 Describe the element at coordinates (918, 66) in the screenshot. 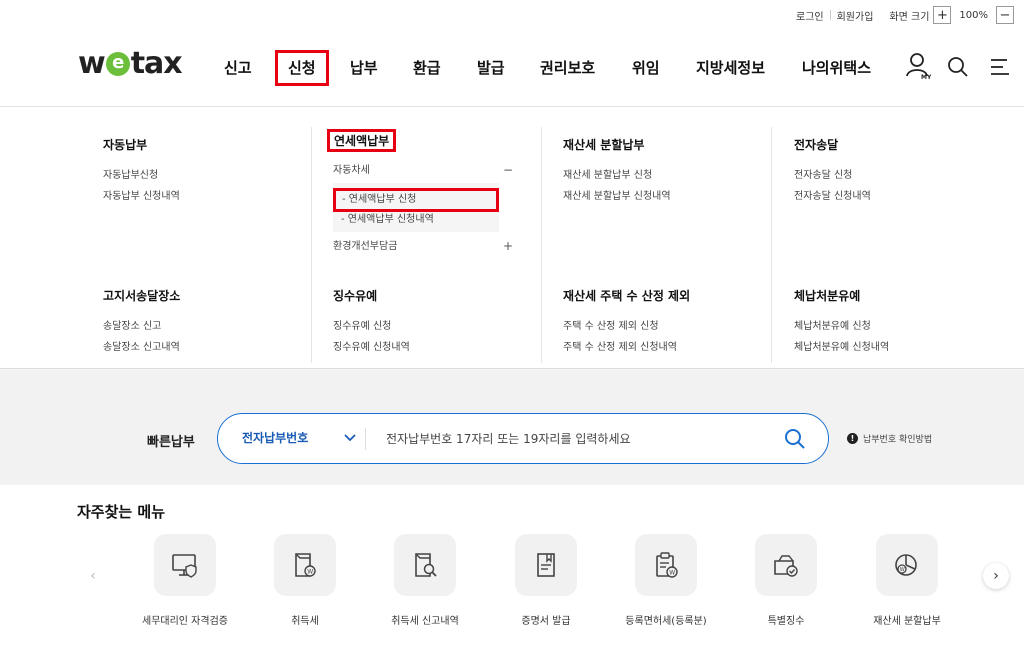

I see `my-page-icon: MY` at that location.